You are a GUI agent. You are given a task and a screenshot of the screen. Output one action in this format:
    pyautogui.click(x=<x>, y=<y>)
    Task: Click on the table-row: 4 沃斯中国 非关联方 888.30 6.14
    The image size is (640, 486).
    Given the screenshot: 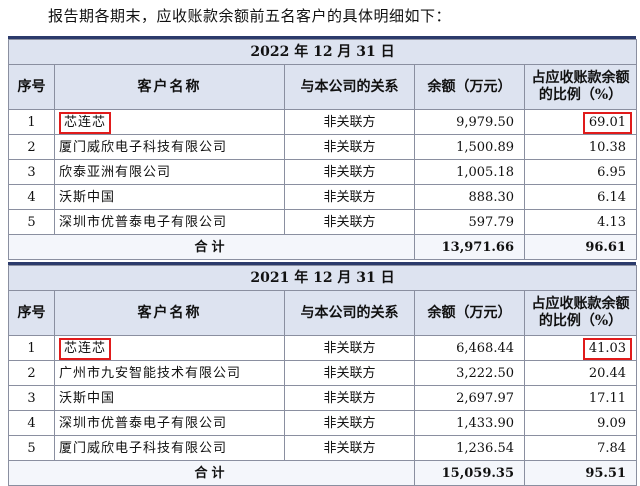 What is the action you would take?
    pyautogui.click(x=323, y=197)
    